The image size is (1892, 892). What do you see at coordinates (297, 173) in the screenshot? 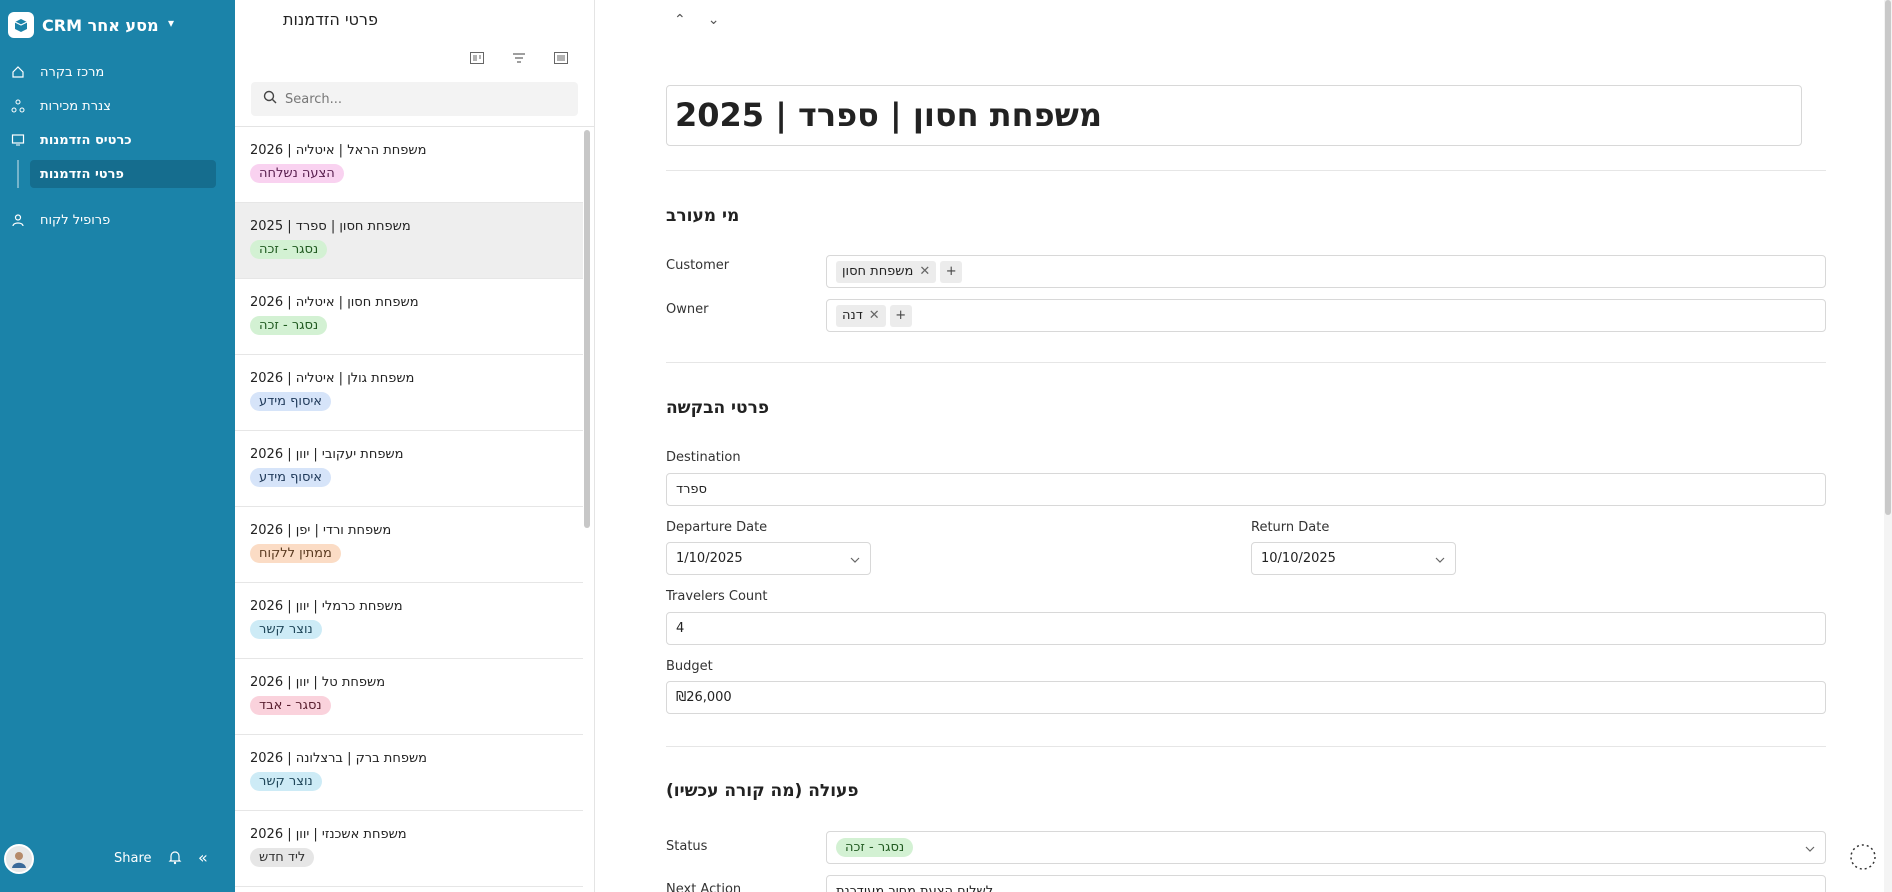
I see `status-badge: הצעה נשלחה` at bounding box center [297, 173].